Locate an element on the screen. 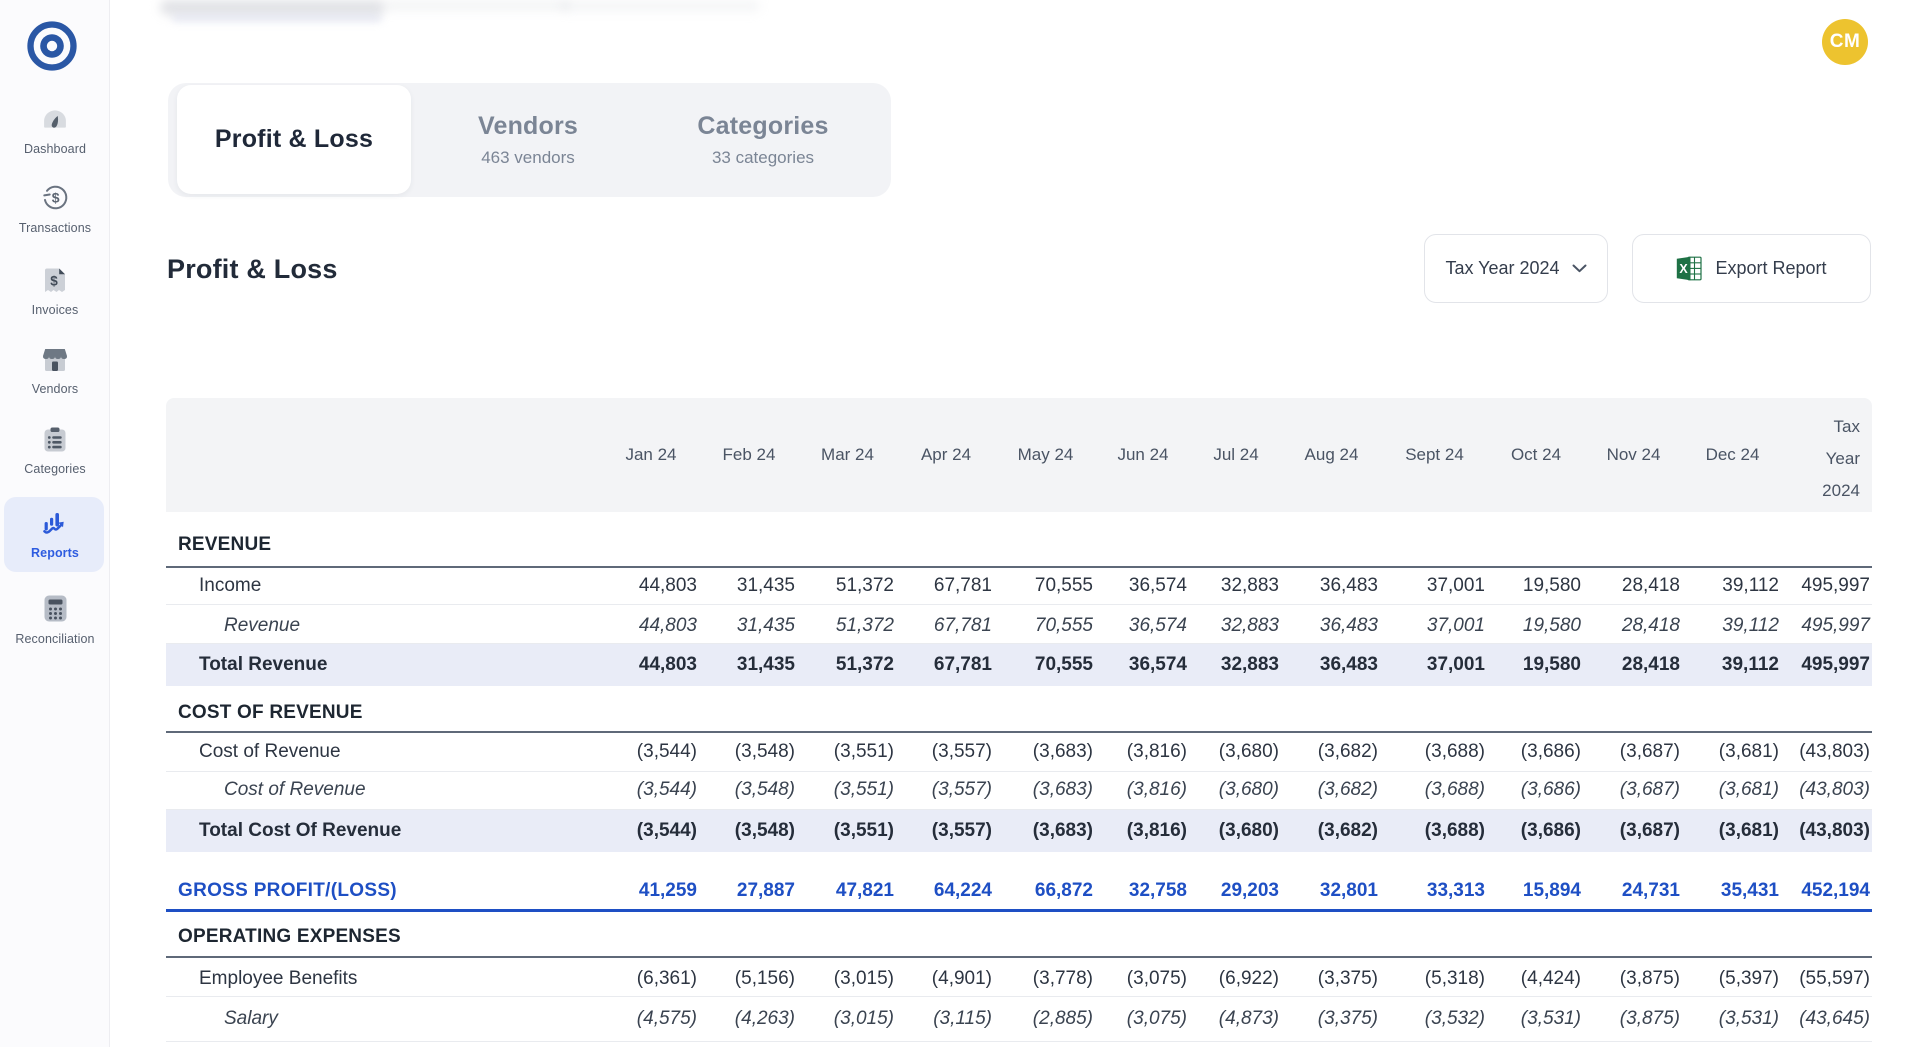  svg-text: X is located at coordinates (1684, 269).